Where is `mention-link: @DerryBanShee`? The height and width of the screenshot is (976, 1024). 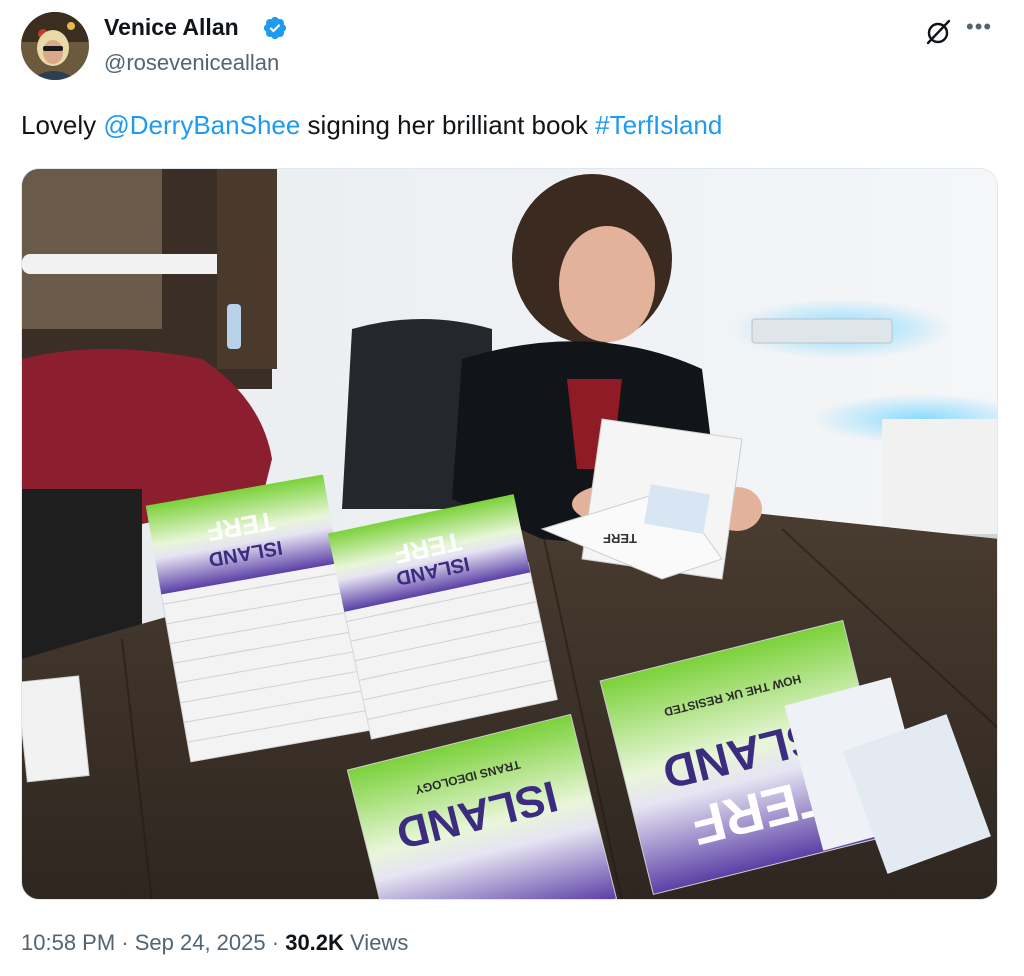
mention-link: @DerryBanShee is located at coordinates (201, 125).